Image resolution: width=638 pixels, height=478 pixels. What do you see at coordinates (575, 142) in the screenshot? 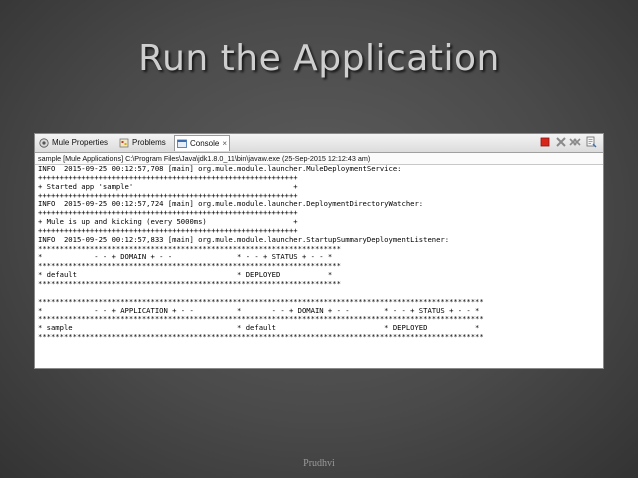
I see `remove-all-terminated-icon` at bounding box center [575, 142].